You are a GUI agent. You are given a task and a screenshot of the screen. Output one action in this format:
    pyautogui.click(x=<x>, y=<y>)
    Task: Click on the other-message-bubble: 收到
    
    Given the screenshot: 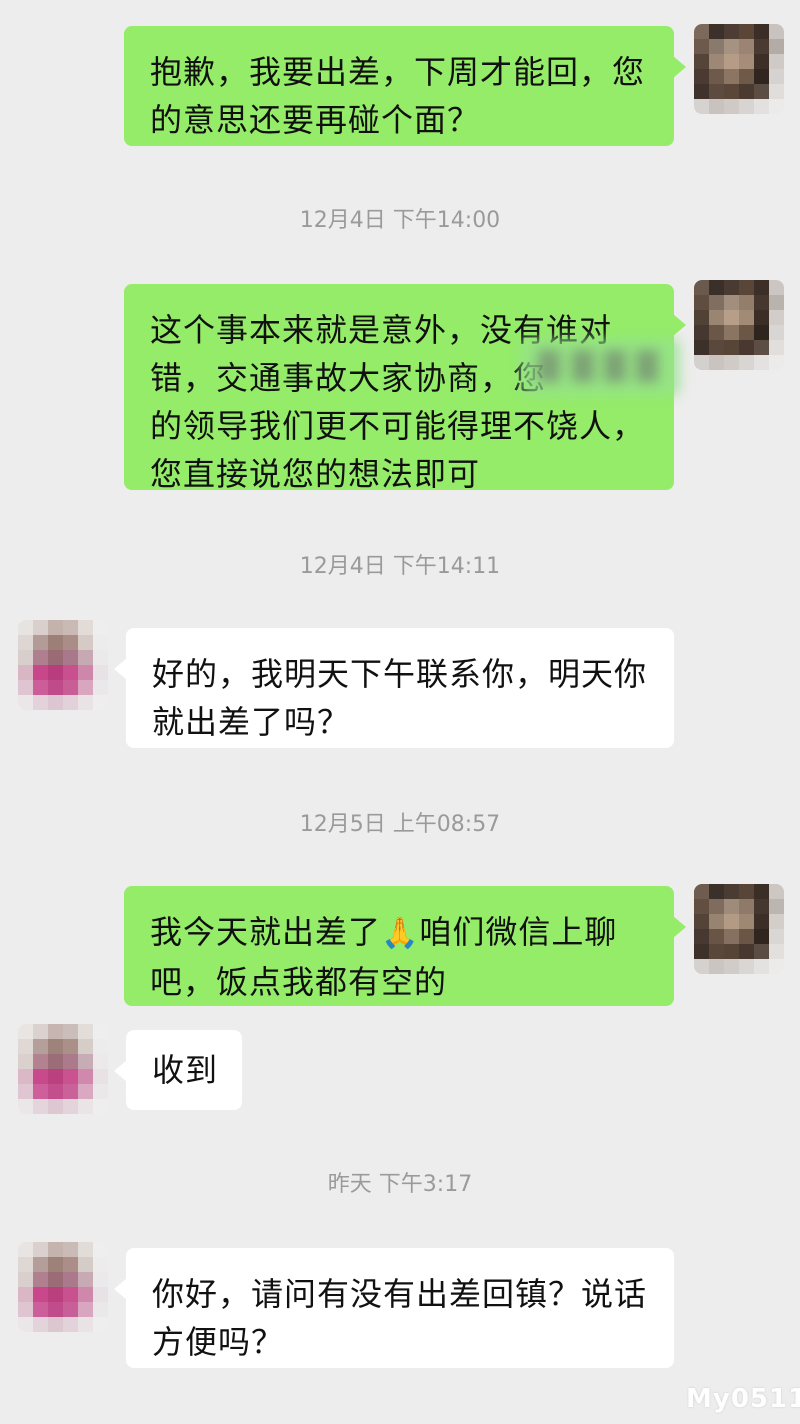 What is the action you would take?
    pyautogui.click(x=178, y=1070)
    